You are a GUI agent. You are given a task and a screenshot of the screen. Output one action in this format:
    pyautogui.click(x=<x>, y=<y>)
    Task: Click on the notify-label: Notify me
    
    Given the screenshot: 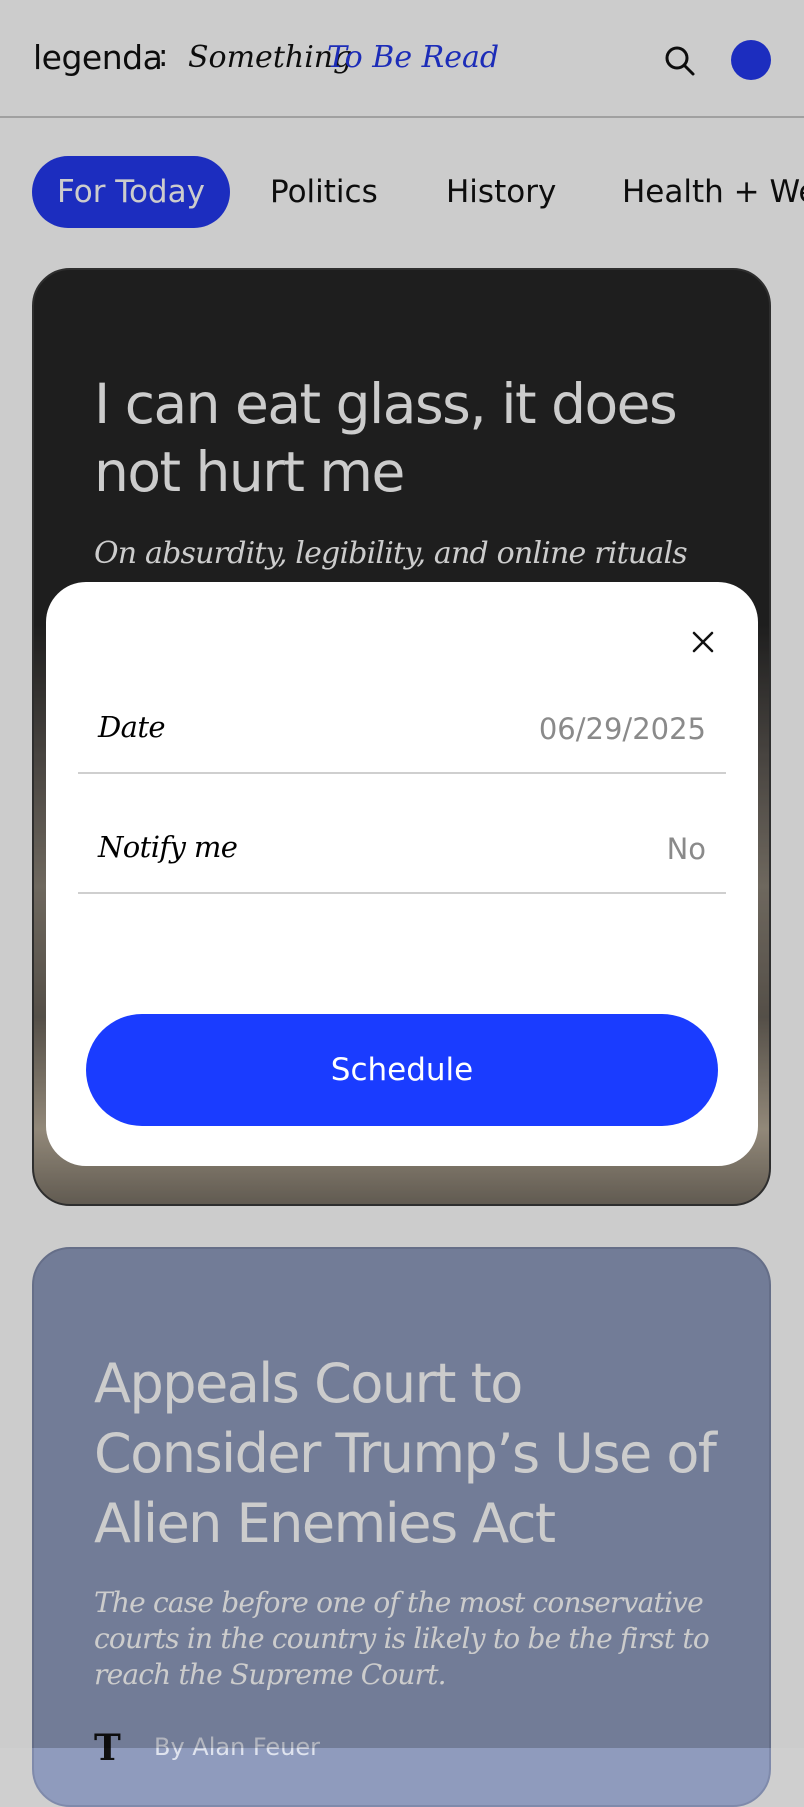 What is the action you would take?
    pyautogui.click(x=168, y=847)
    